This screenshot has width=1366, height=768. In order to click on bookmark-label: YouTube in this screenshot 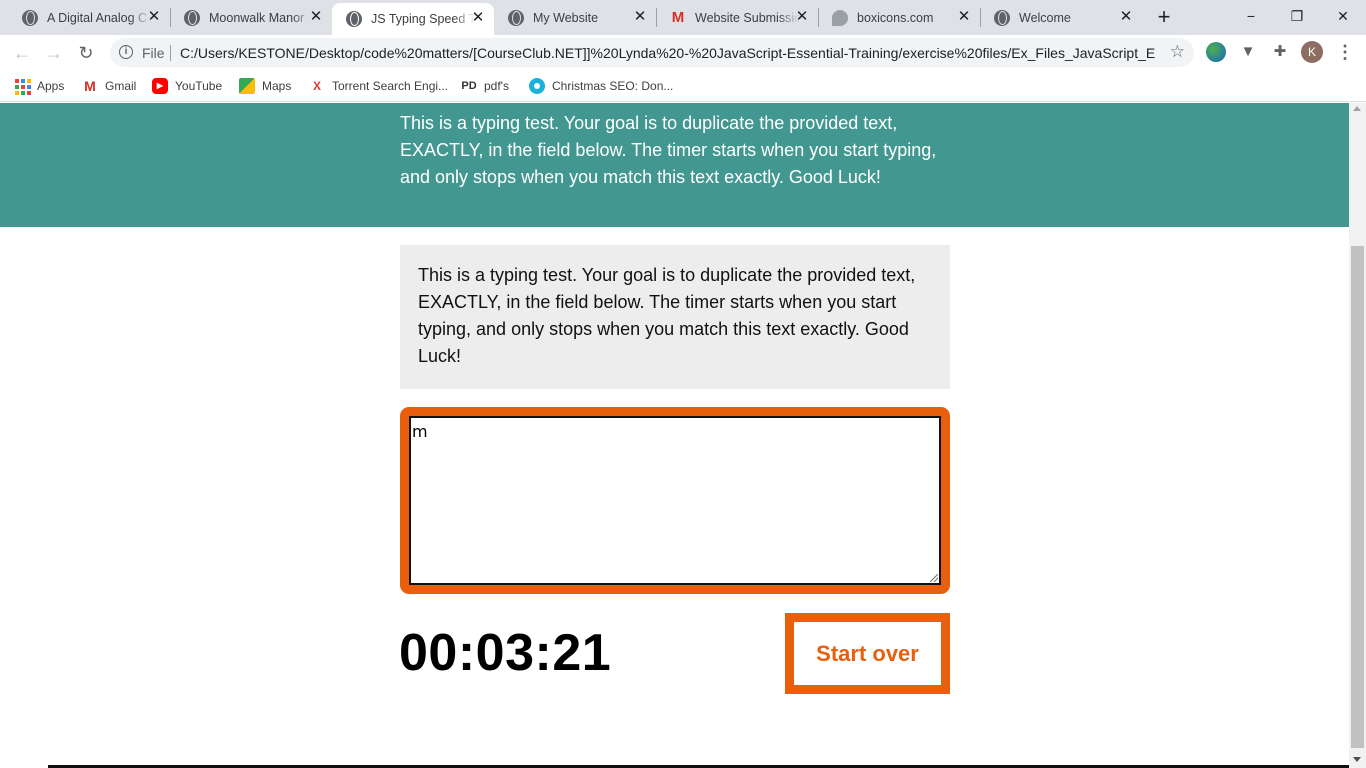, I will do `click(199, 86)`.